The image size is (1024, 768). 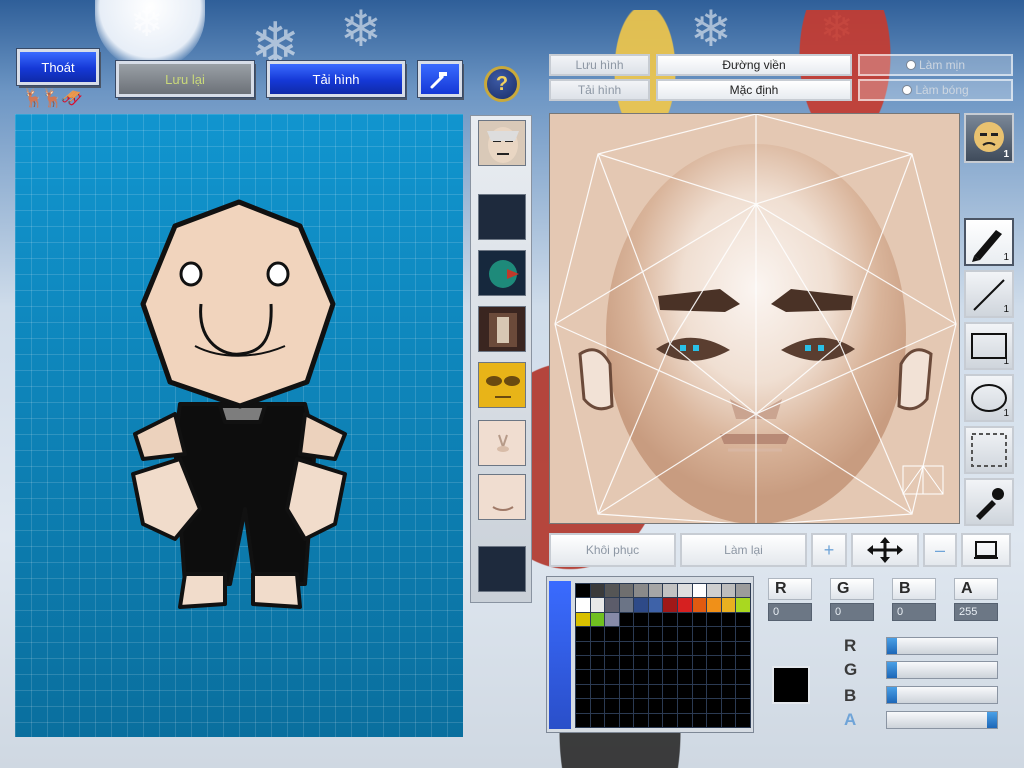 What do you see at coordinates (440, 79) in the screenshot?
I see `hammer-tool-button` at bounding box center [440, 79].